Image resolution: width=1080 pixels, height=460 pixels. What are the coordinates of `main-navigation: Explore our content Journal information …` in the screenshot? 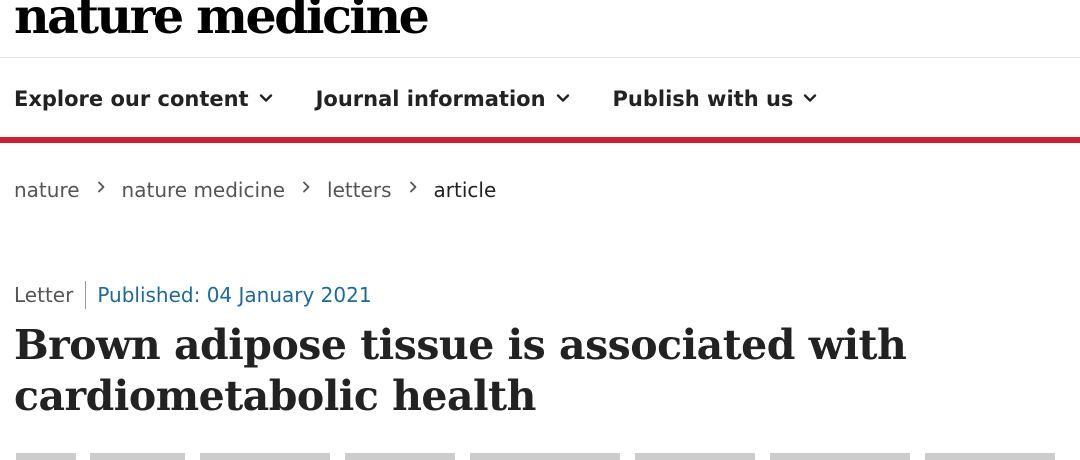 It's located at (416, 99).